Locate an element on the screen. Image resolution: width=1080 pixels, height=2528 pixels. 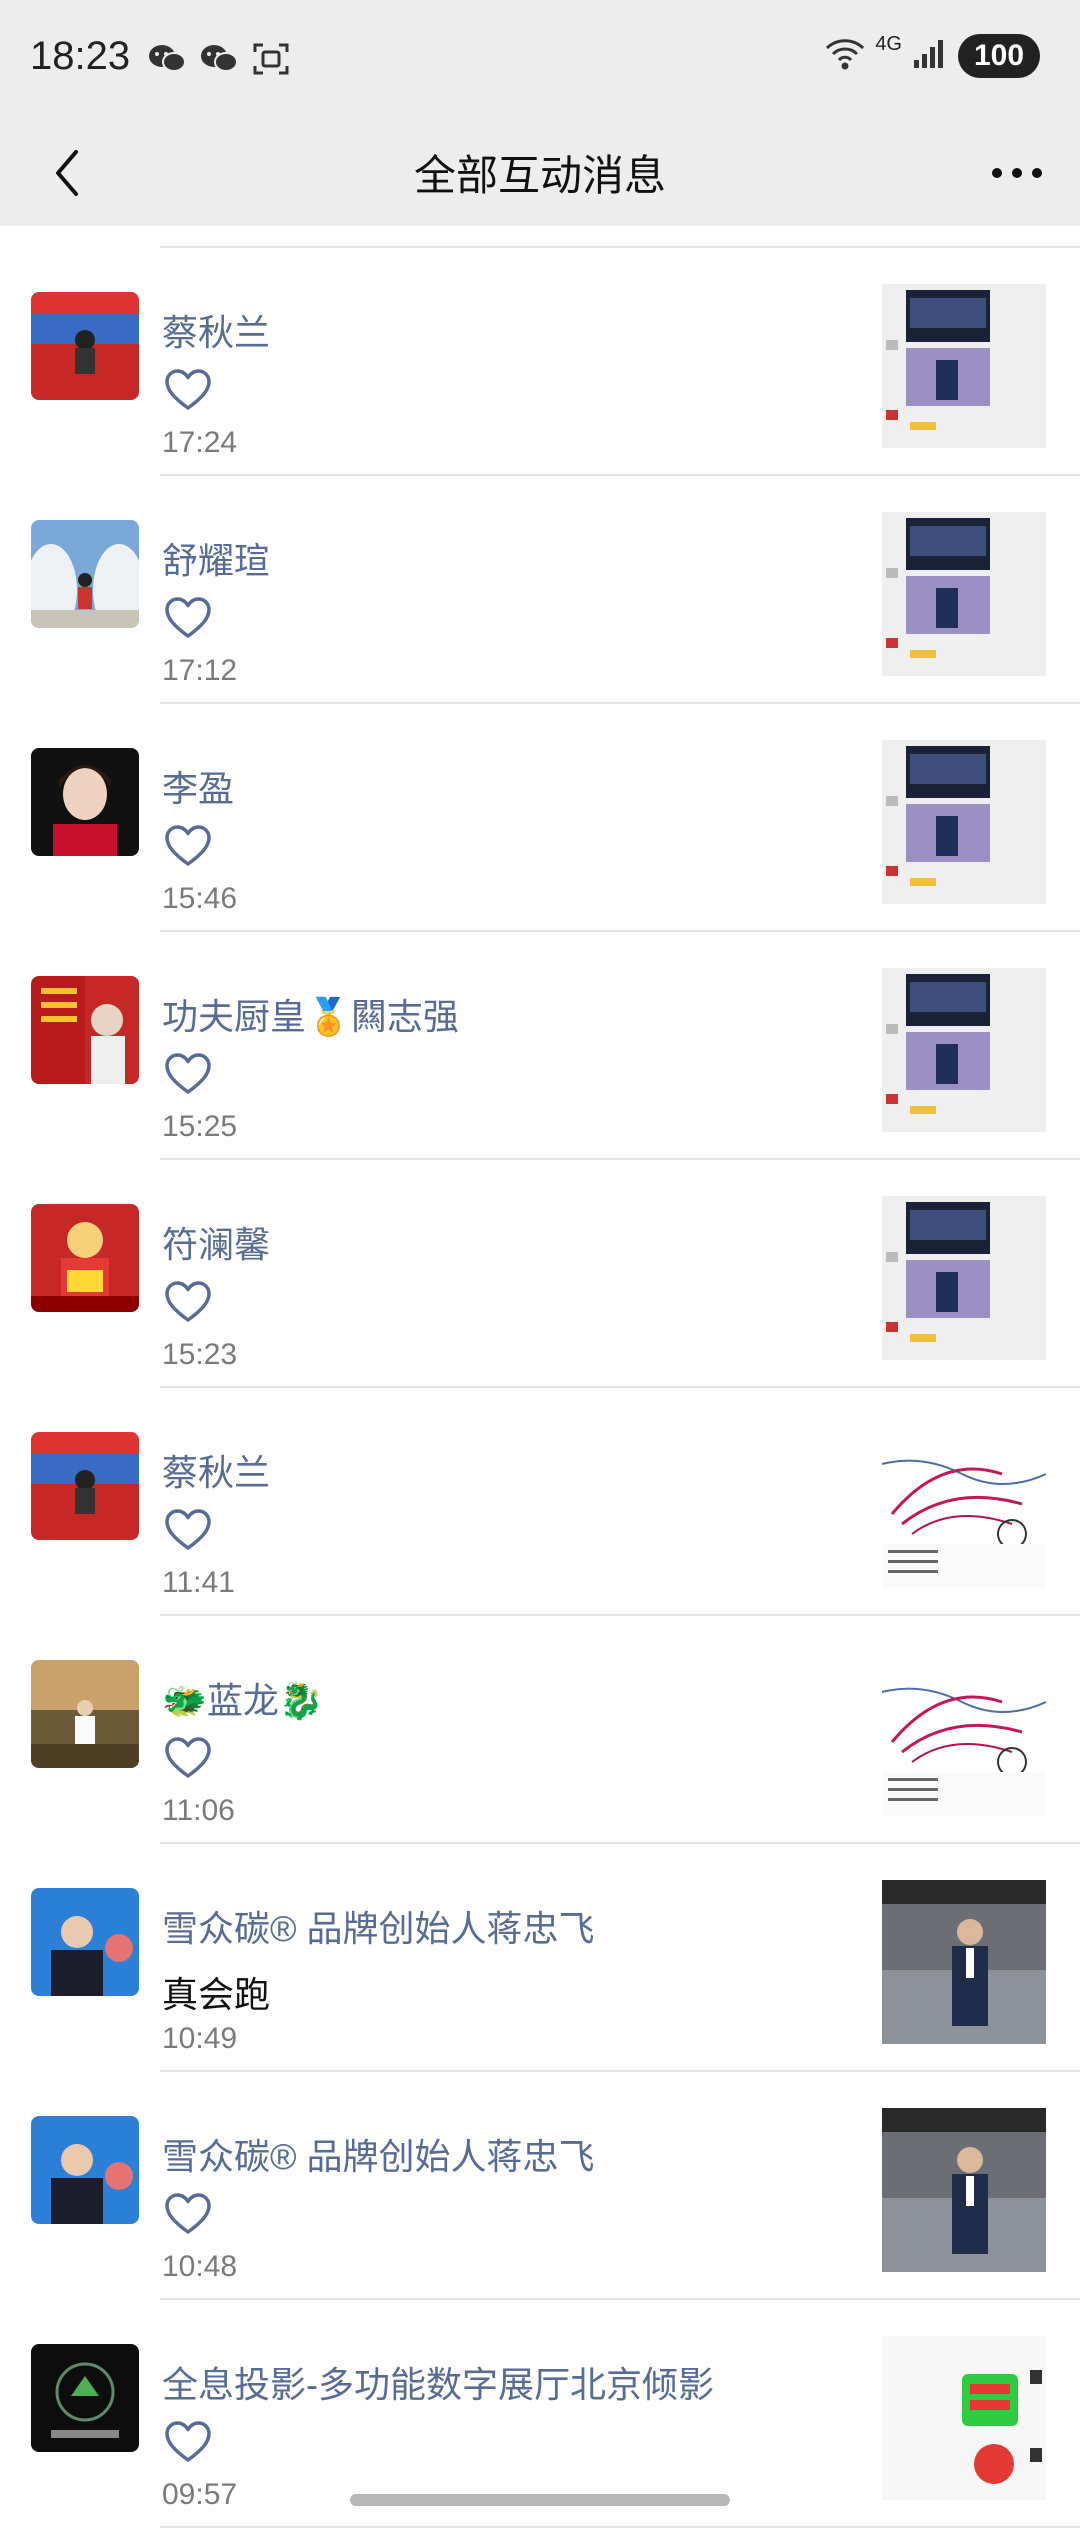
network-type: 4G is located at coordinates (888, 43).